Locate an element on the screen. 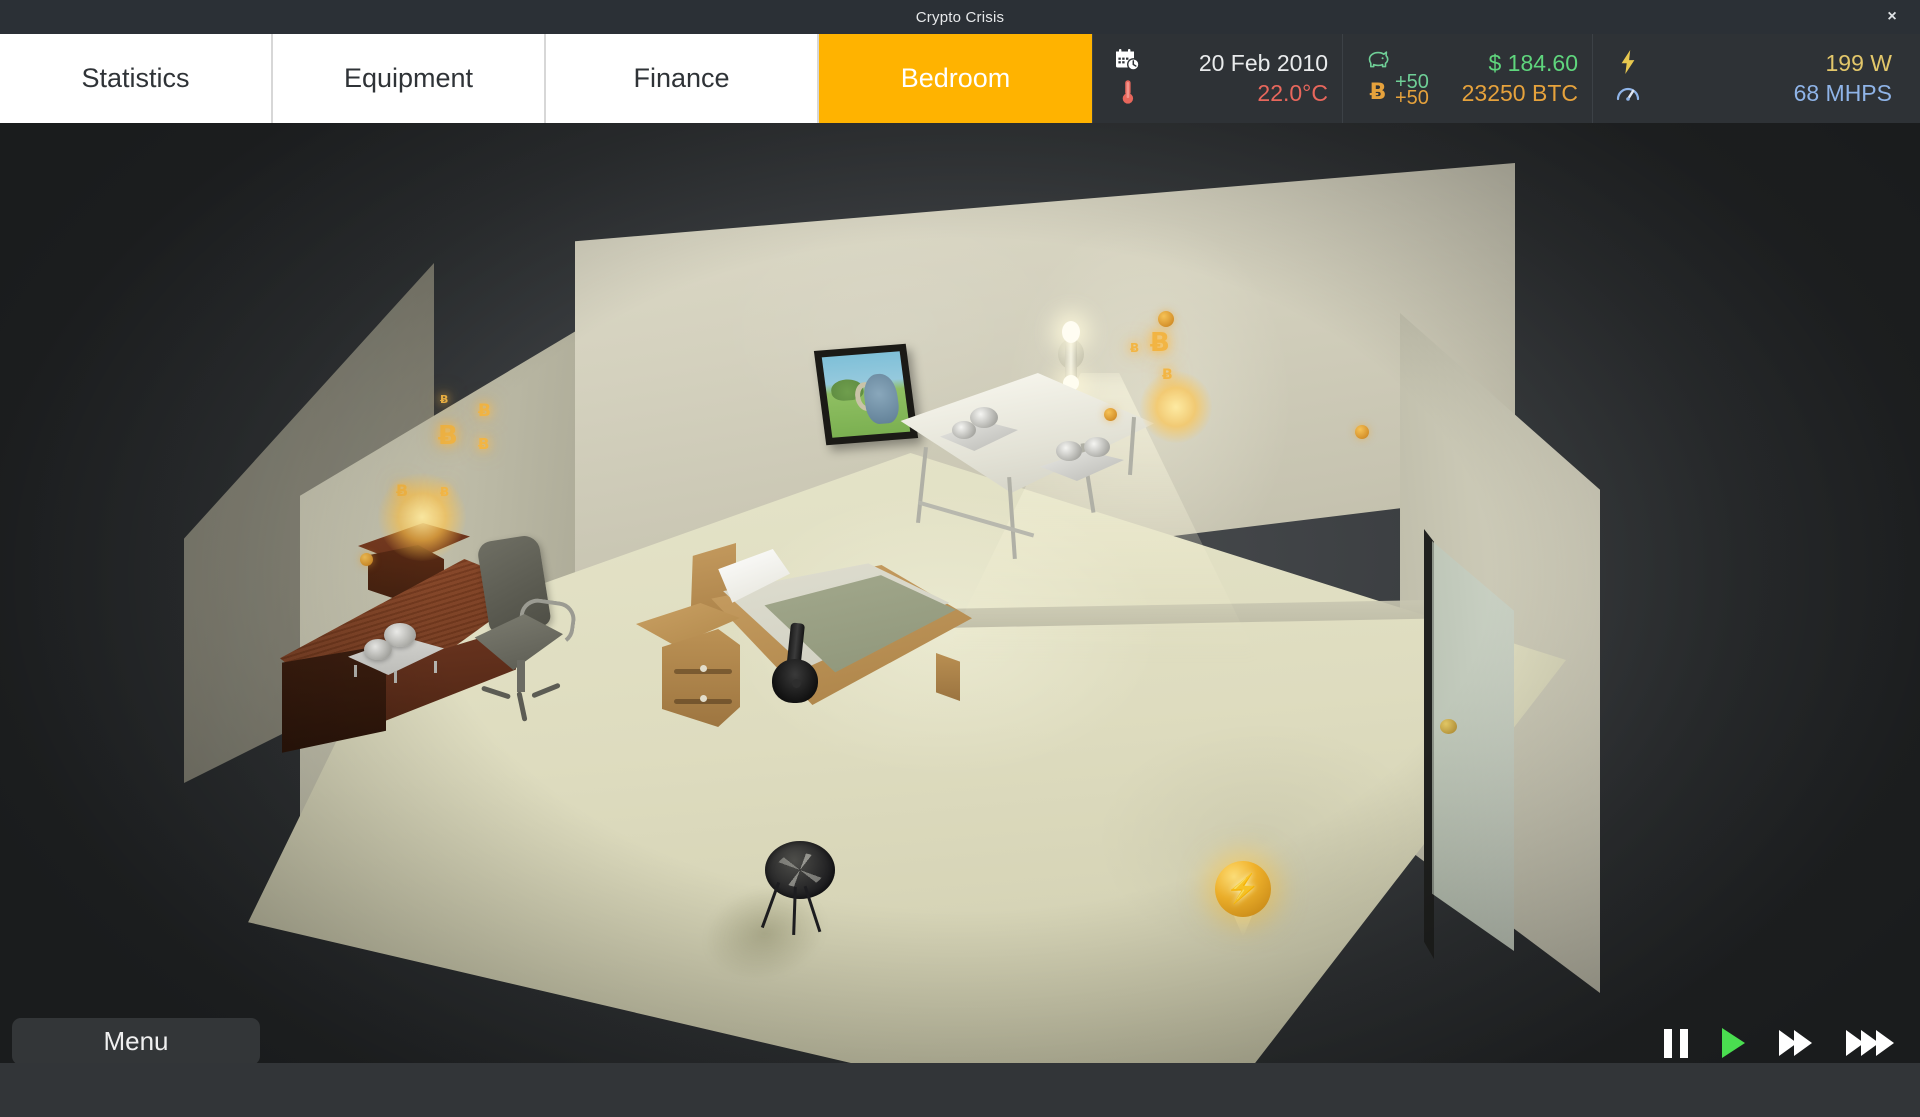 Image resolution: width=1920 pixels, height=1117 pixels. bottom-bar is located at coordinates (960, 1090).